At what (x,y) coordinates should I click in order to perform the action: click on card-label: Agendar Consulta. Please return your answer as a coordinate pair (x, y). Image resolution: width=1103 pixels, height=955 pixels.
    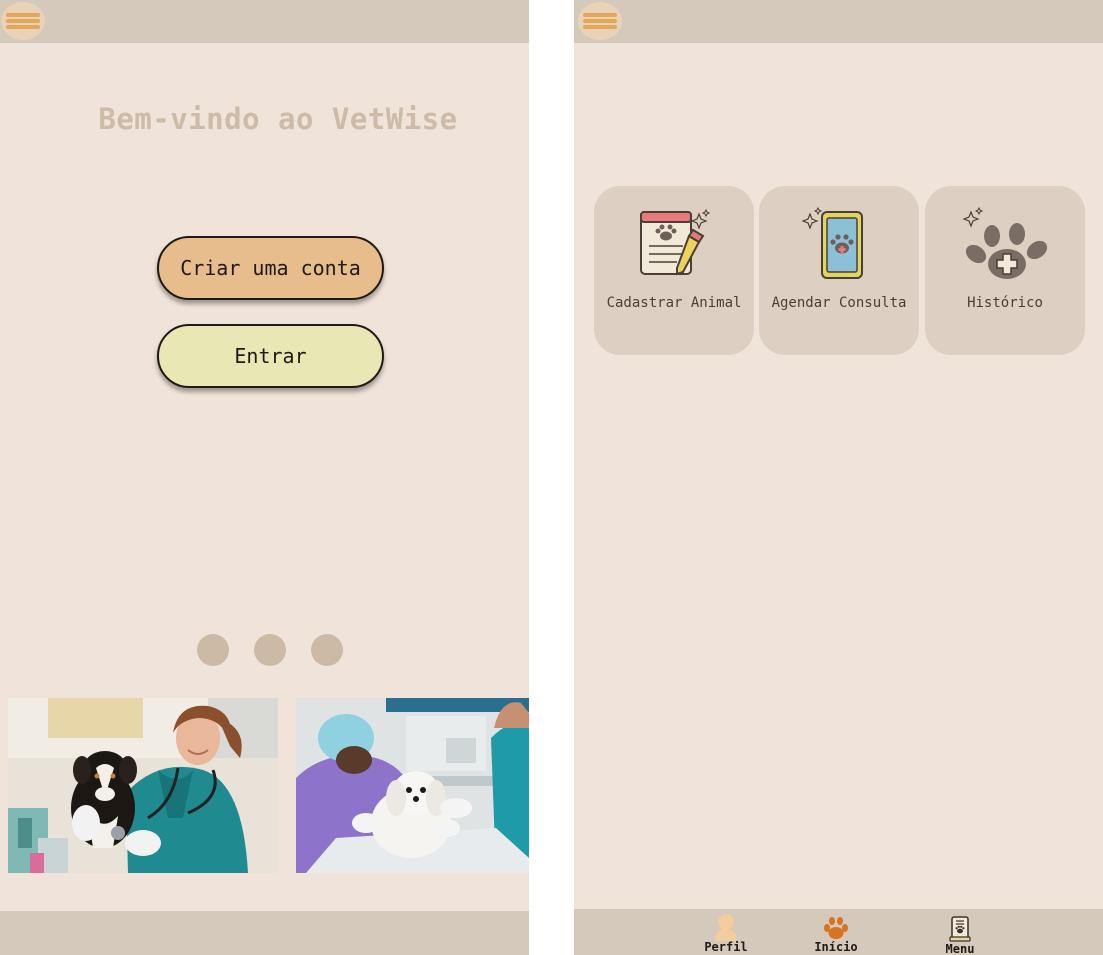
    Looking at the image, I should click on (839, 303).